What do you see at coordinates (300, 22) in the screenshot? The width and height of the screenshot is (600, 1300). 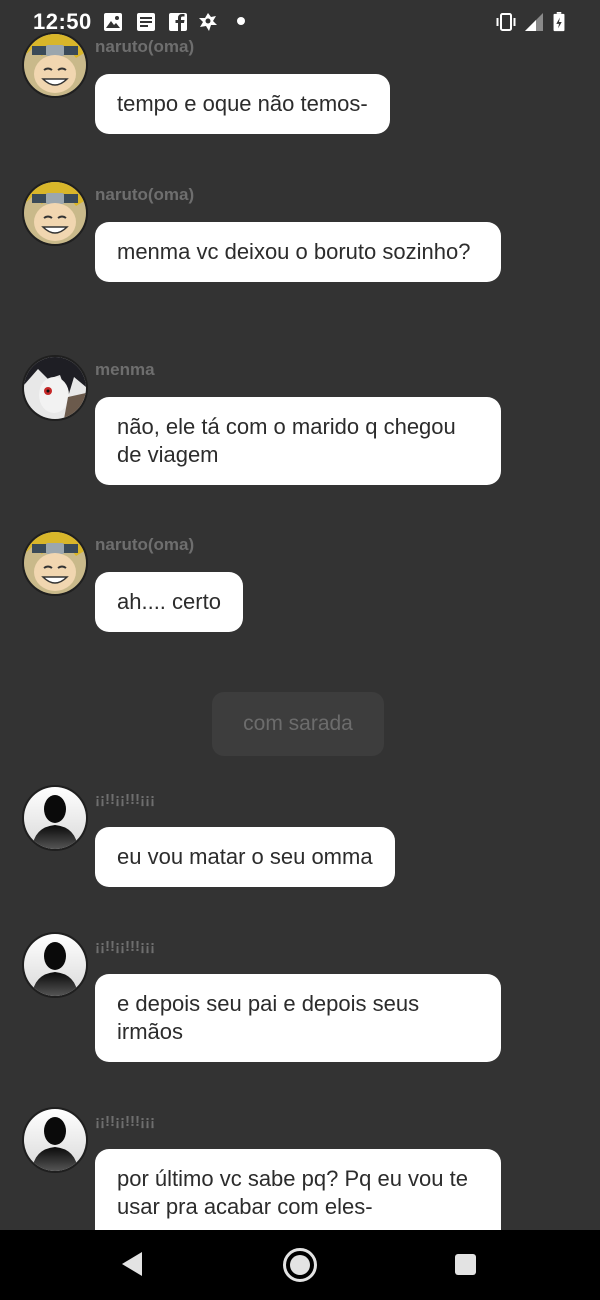 I see `status-bar: 12:50` at bounding box center [300, 22].